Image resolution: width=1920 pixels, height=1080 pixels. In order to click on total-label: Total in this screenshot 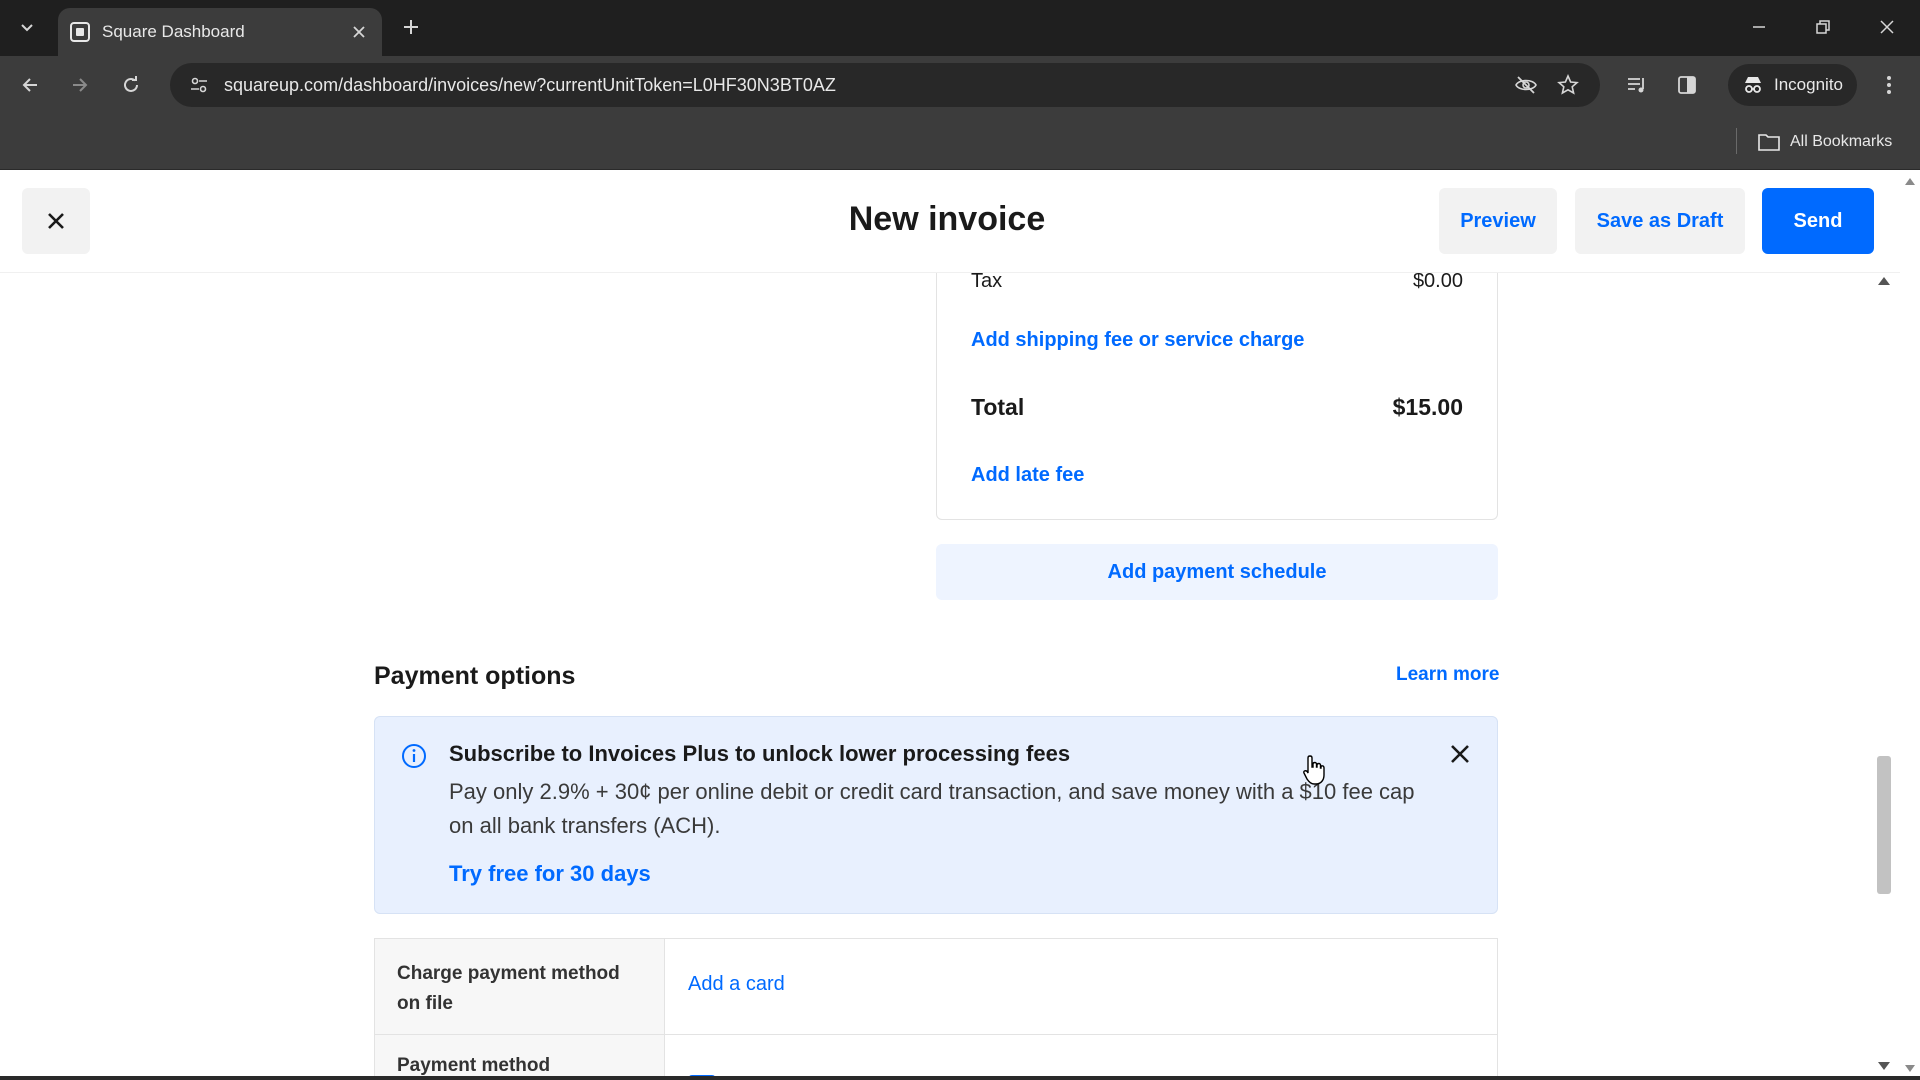, I will do `click(998, 407)`.